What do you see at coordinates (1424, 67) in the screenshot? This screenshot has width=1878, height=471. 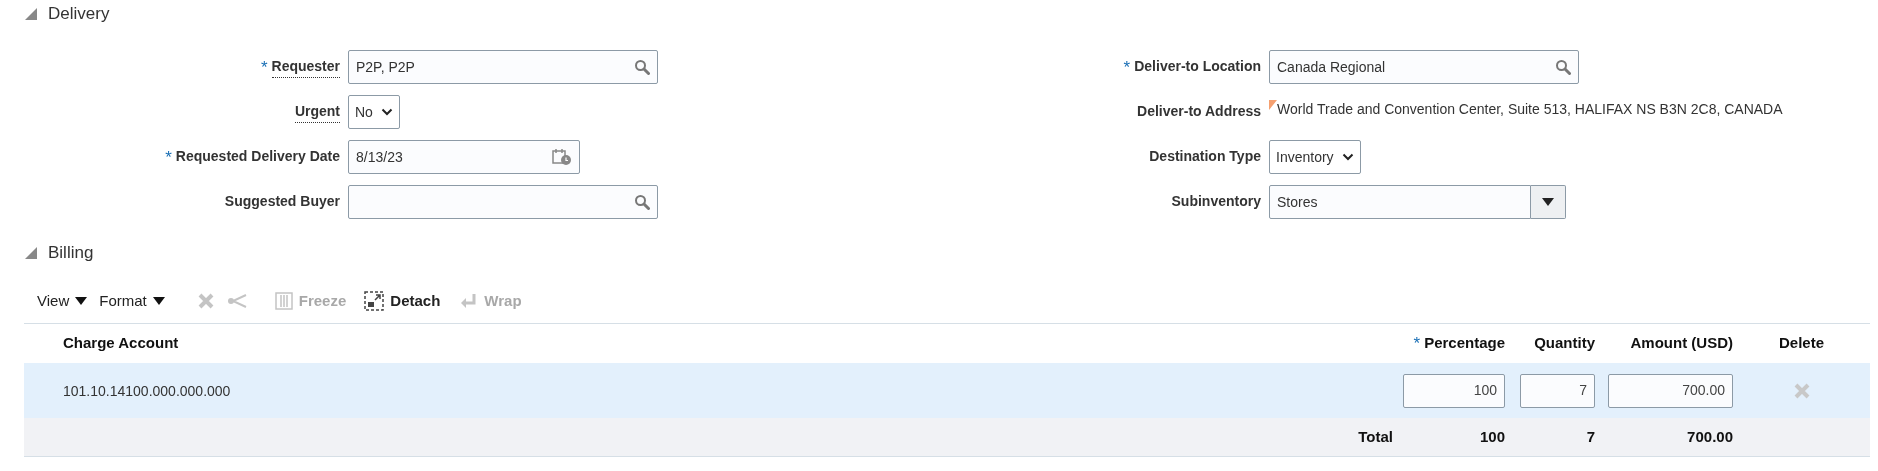 I see `search-field: Canada Regional` at bounding box center [1424, 67].